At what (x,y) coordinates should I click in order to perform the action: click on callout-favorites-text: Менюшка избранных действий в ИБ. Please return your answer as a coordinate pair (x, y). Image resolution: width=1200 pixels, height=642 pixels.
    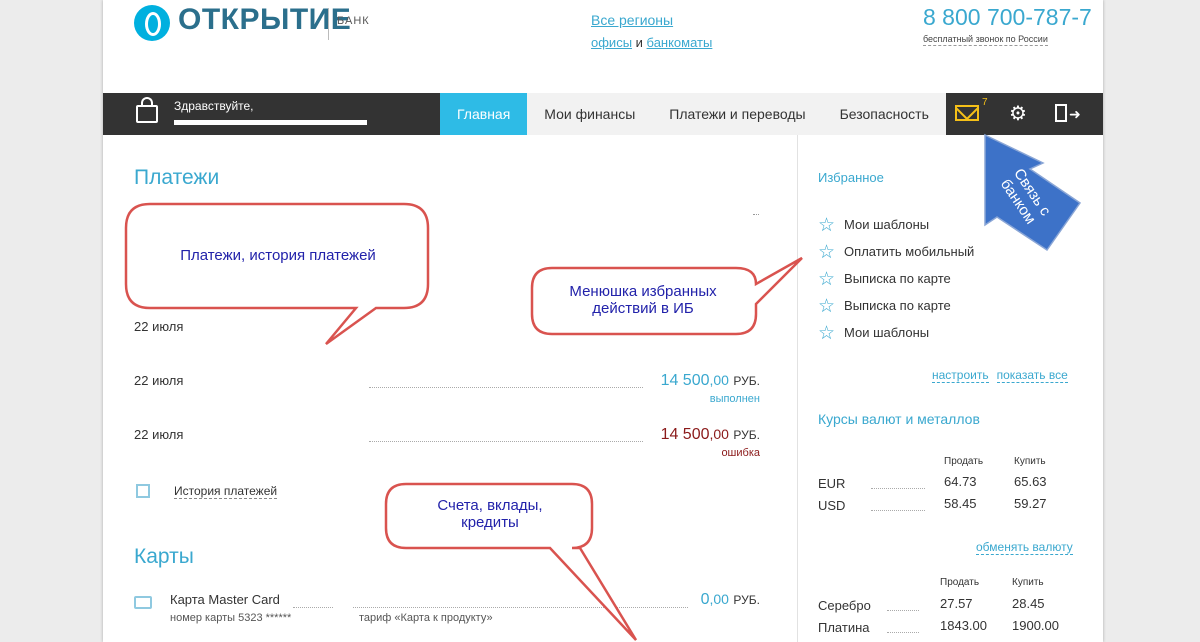
    Looking at the image, I should click on (643, 300).